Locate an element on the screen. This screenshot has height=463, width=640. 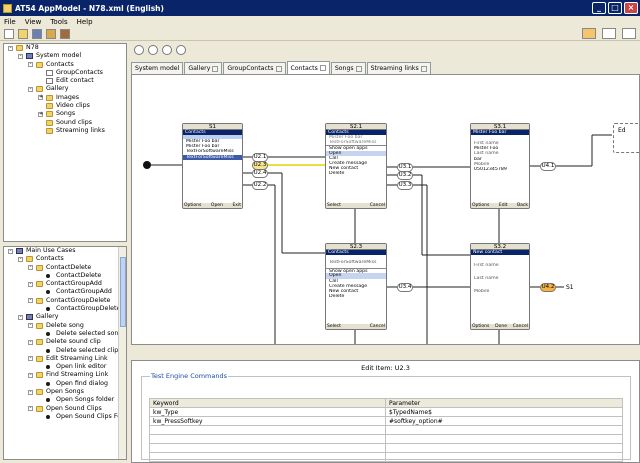
tree-node: ContactDelete is located at coordinates (65, 276).